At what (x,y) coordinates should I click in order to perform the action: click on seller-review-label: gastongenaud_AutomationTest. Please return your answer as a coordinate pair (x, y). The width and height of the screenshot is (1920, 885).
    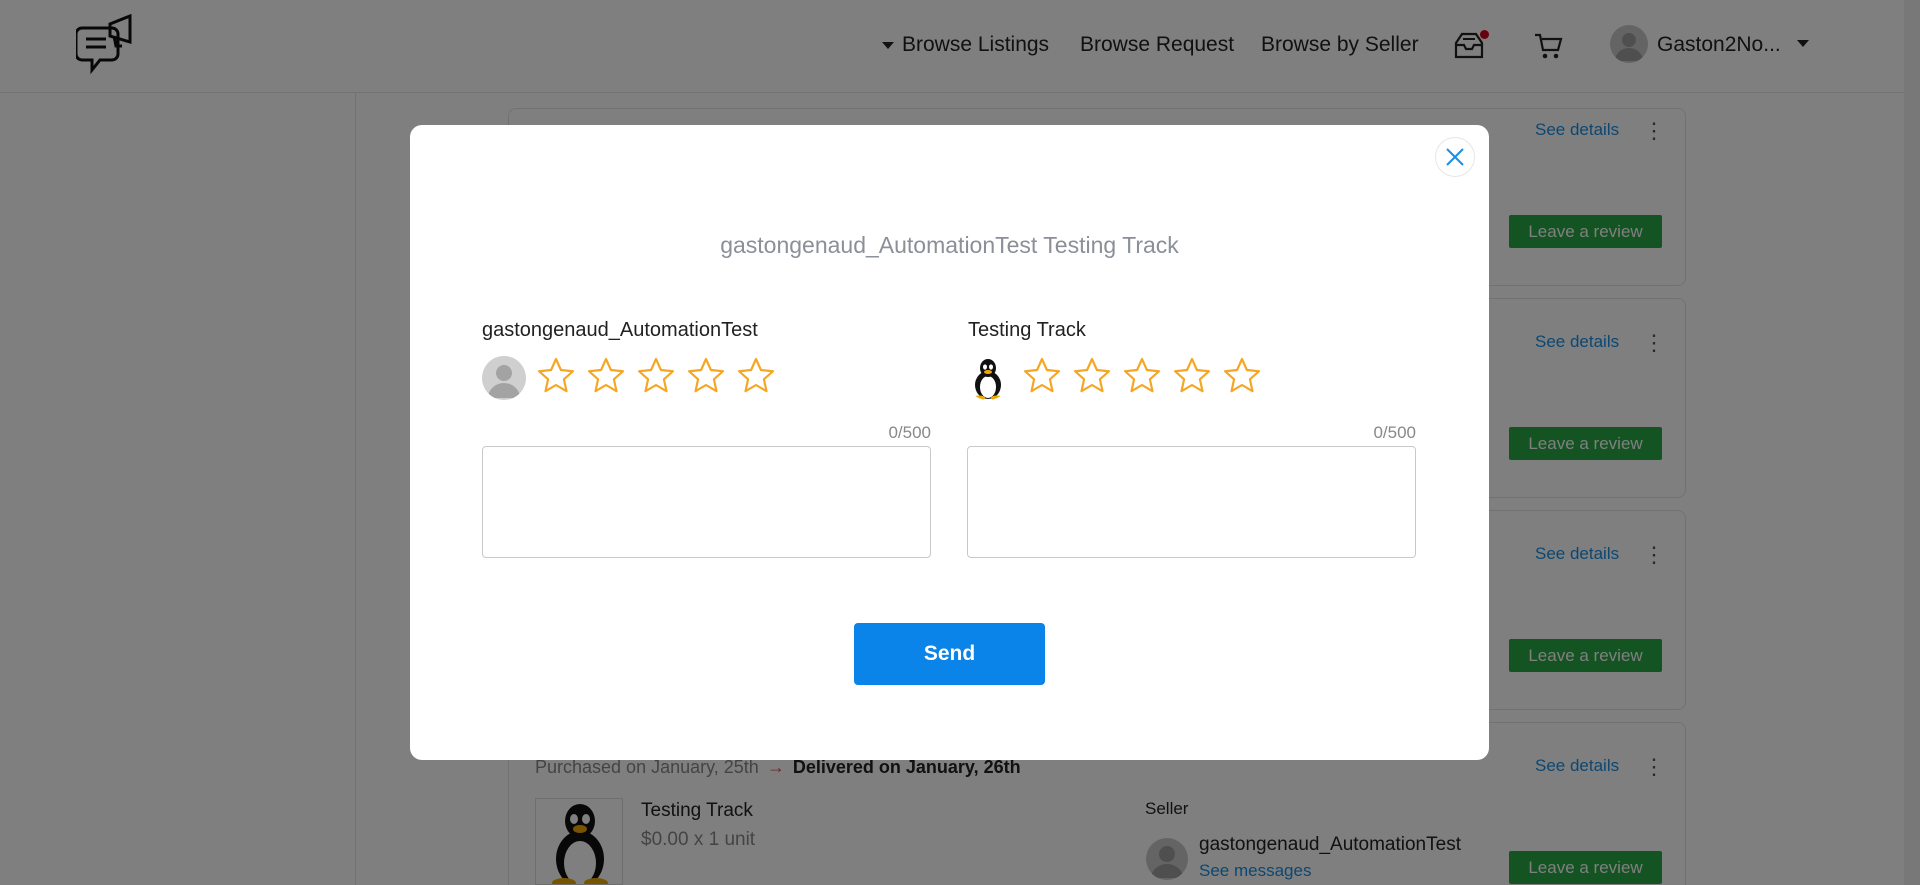
    Looking at the image, I should click on (620, 330).